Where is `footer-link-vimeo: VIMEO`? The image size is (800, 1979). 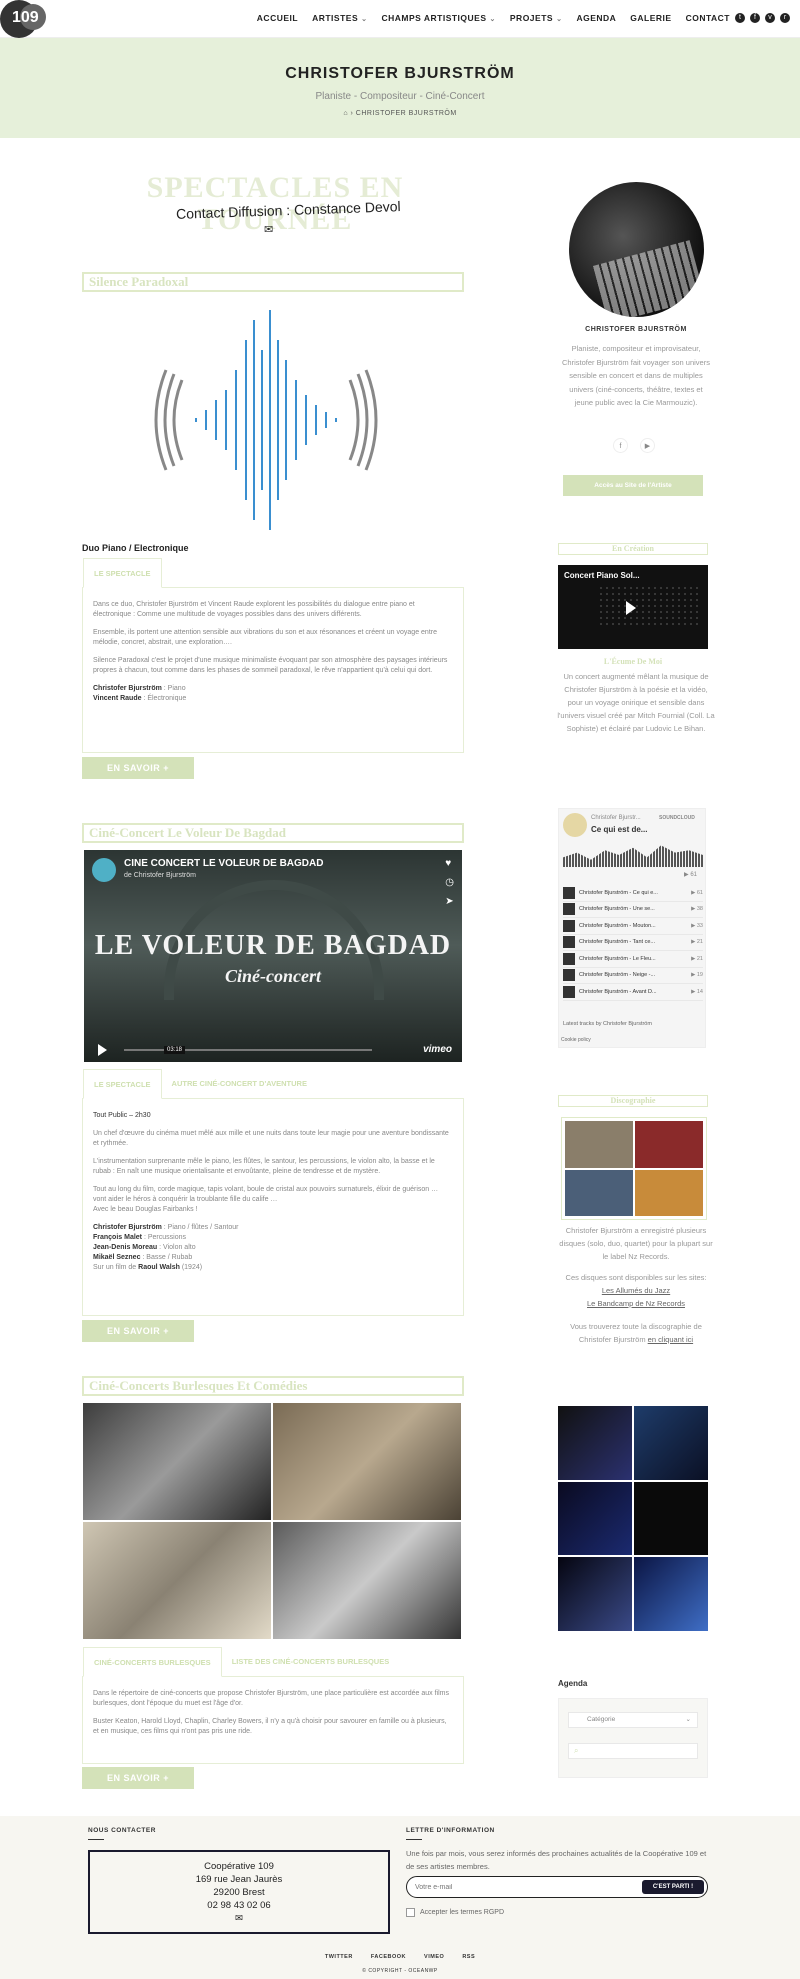
footer-link-vimeo: VIMEO is located at coordinates (434, 1957).